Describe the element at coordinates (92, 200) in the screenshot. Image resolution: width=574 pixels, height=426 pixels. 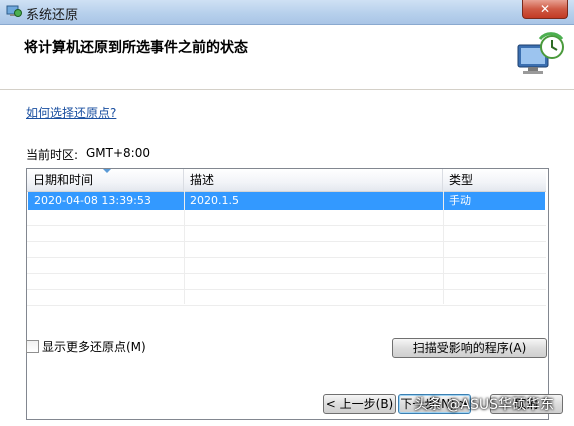
I see `cell-datetime: 2020-04-08 13:39:53` at that location.